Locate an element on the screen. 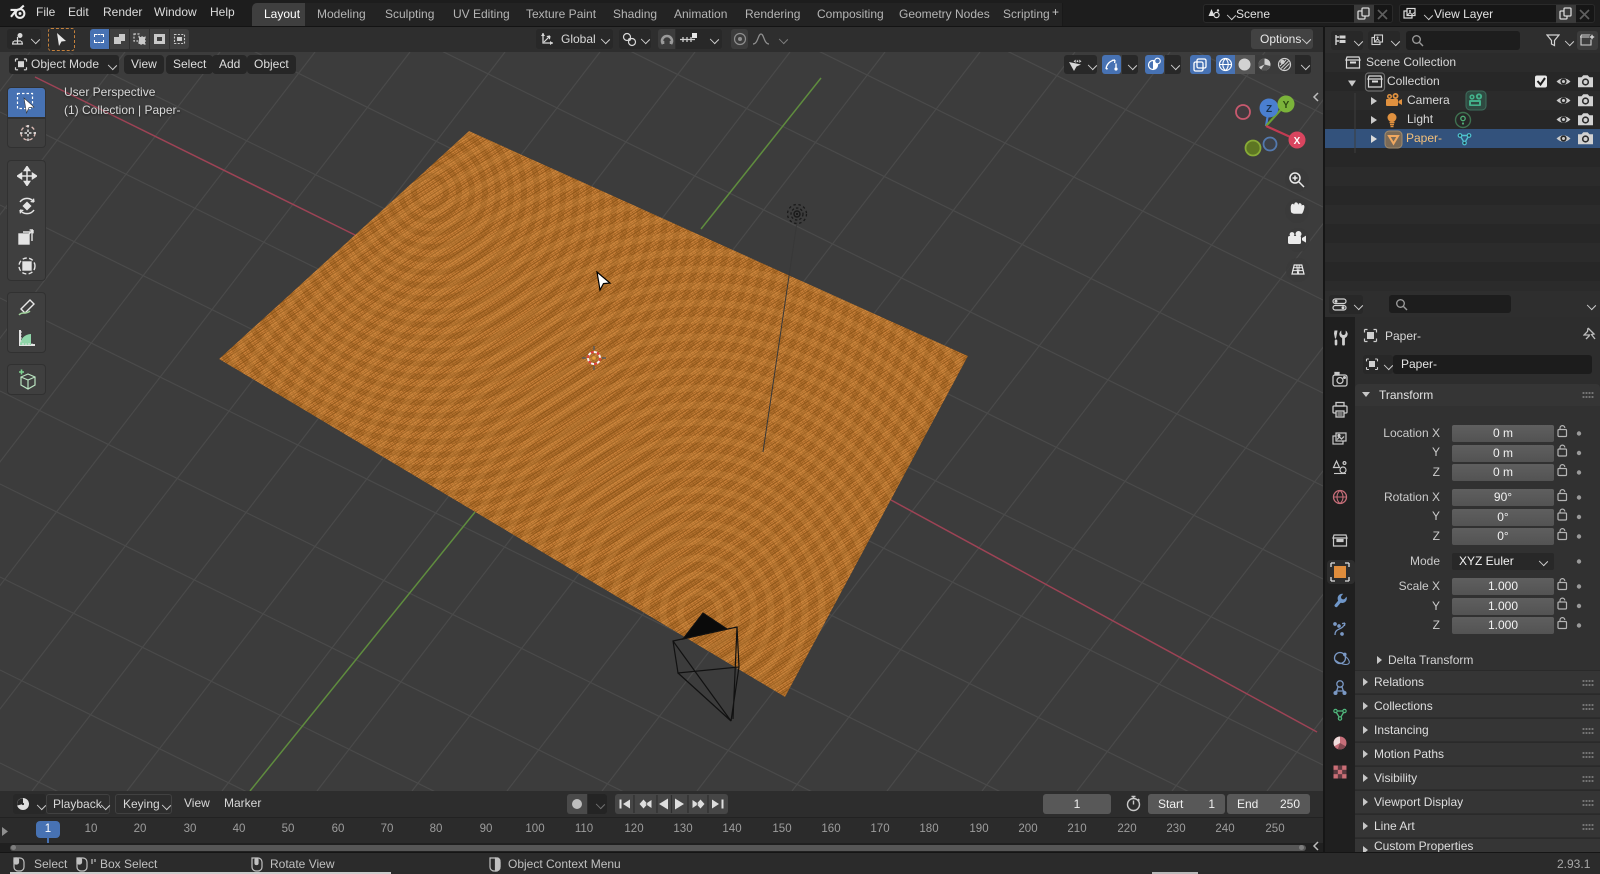 This screenshot has width=1600, height=874. svg-text: Z is located at coordinates (1269, 109).